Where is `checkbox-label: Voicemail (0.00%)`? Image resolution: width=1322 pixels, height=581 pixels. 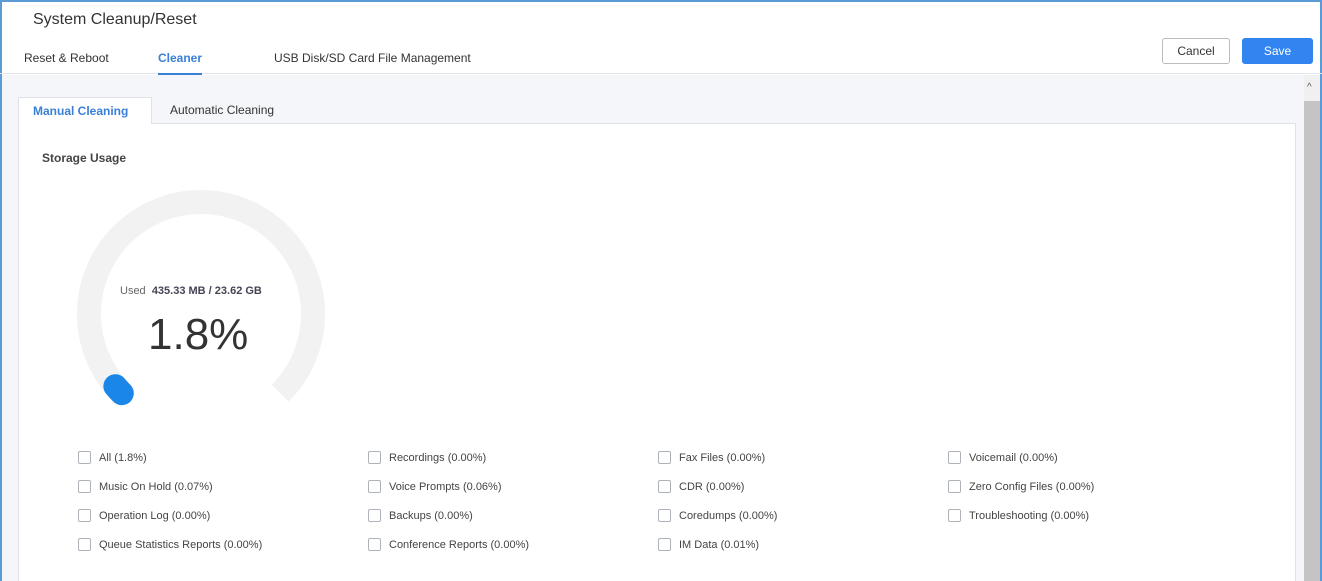
checkbox-label: Voicemail (0.00%) is located at coordinates (1013, 457).